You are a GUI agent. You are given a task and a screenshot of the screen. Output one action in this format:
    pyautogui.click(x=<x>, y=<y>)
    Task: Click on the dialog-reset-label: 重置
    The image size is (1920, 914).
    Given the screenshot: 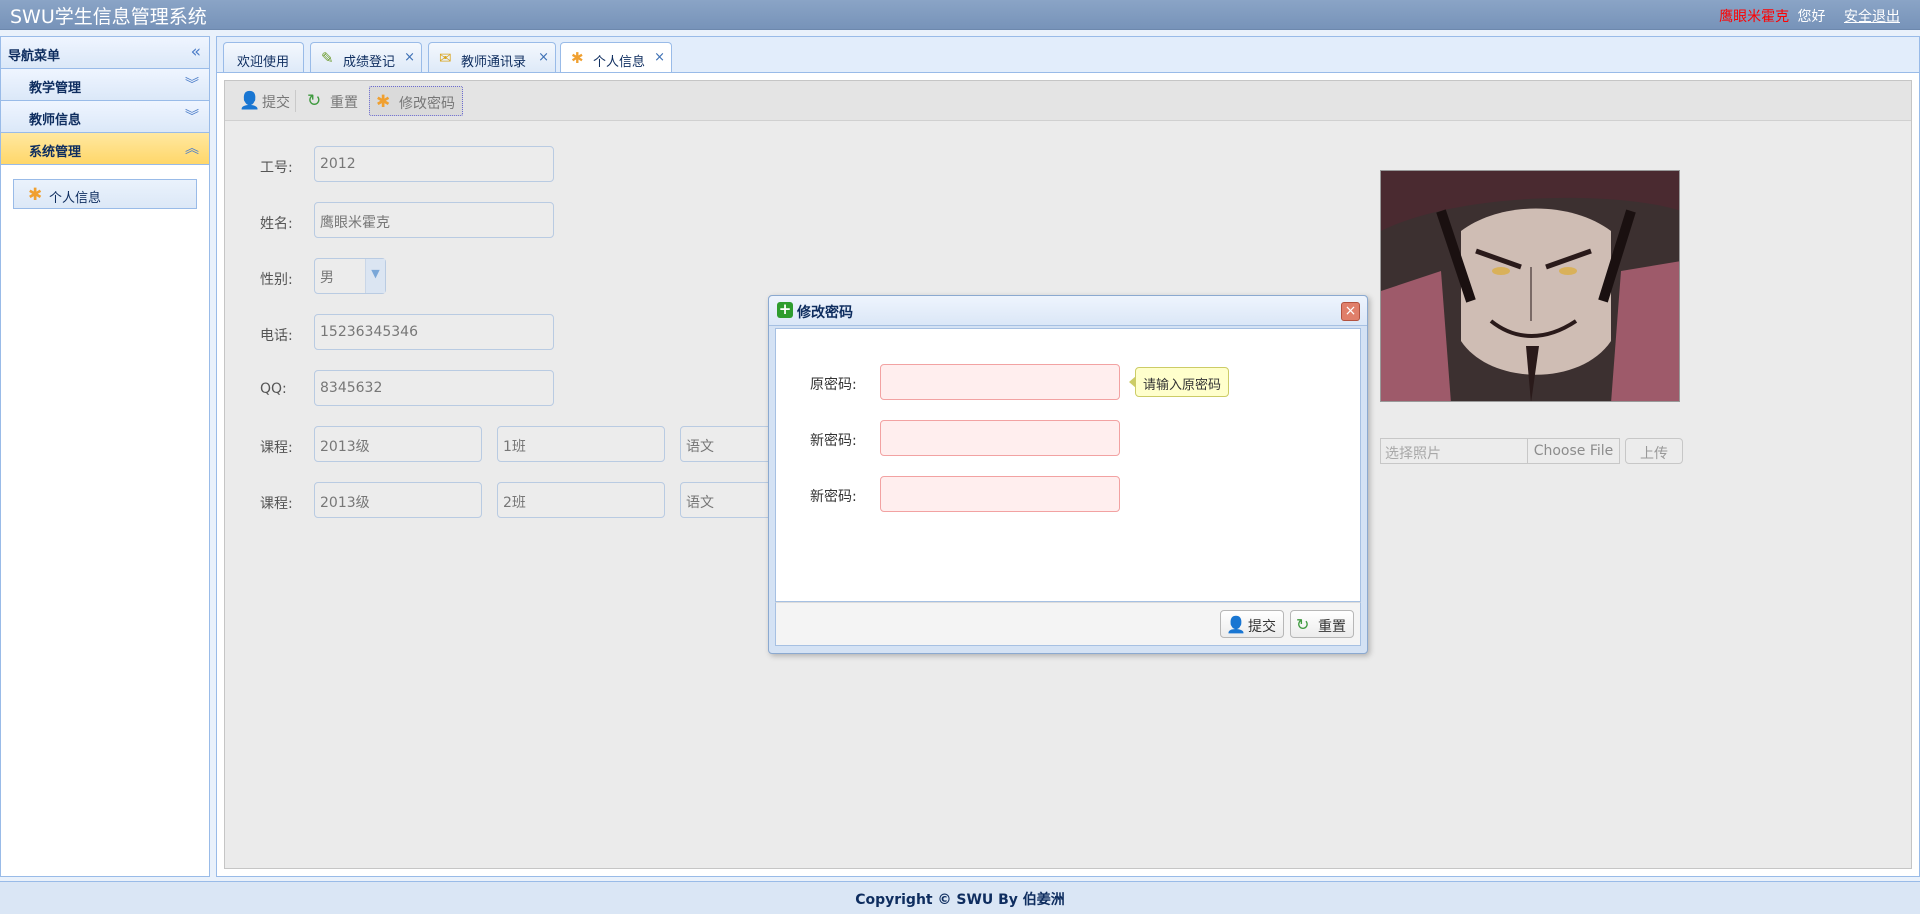 What is the action you would take?
    pyautogui.click(x=1332, y=627)
    